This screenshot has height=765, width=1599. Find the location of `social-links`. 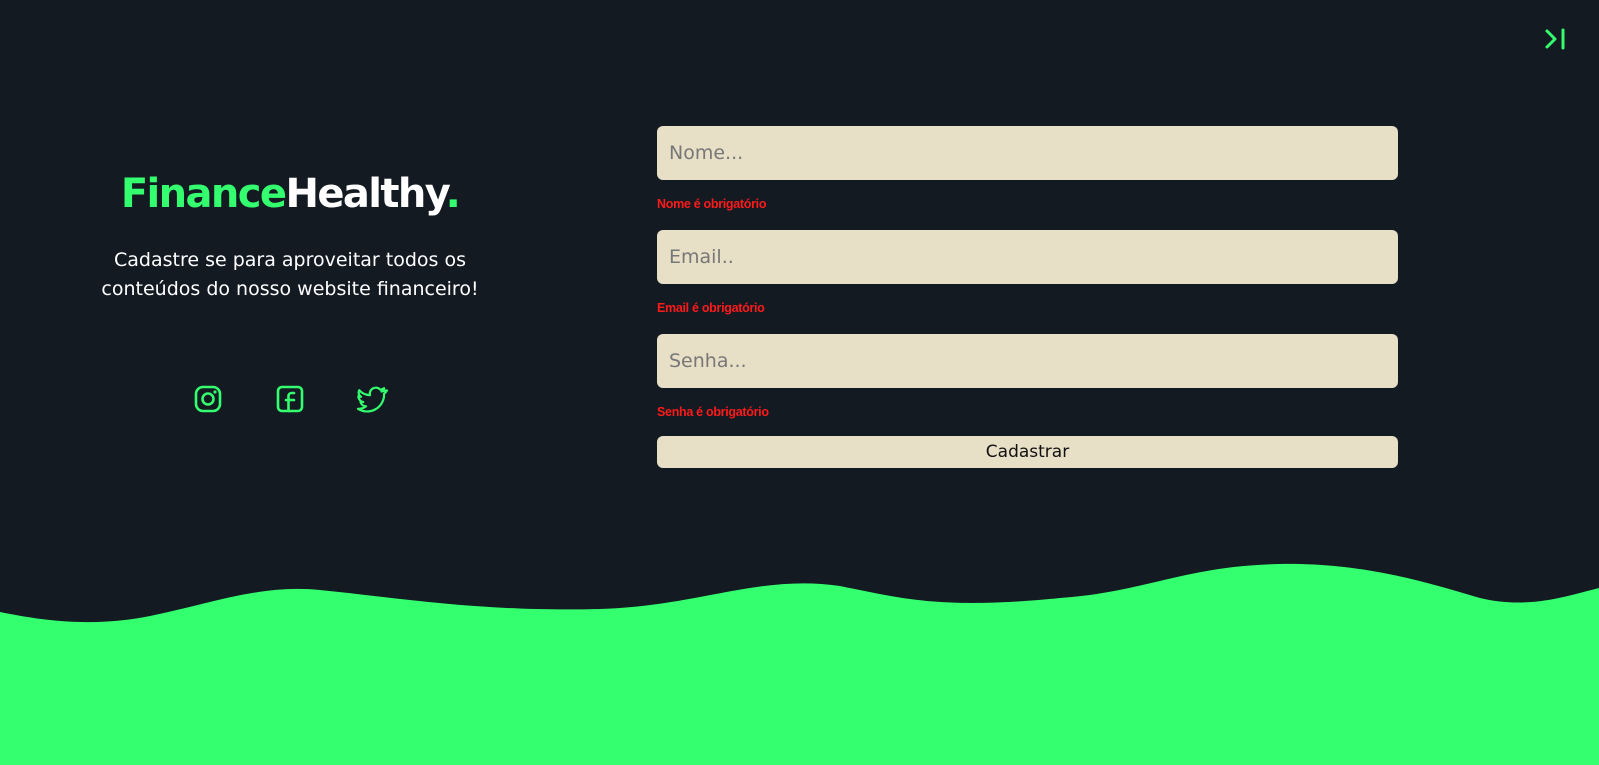

social-links is located at coordinates (290, 399).